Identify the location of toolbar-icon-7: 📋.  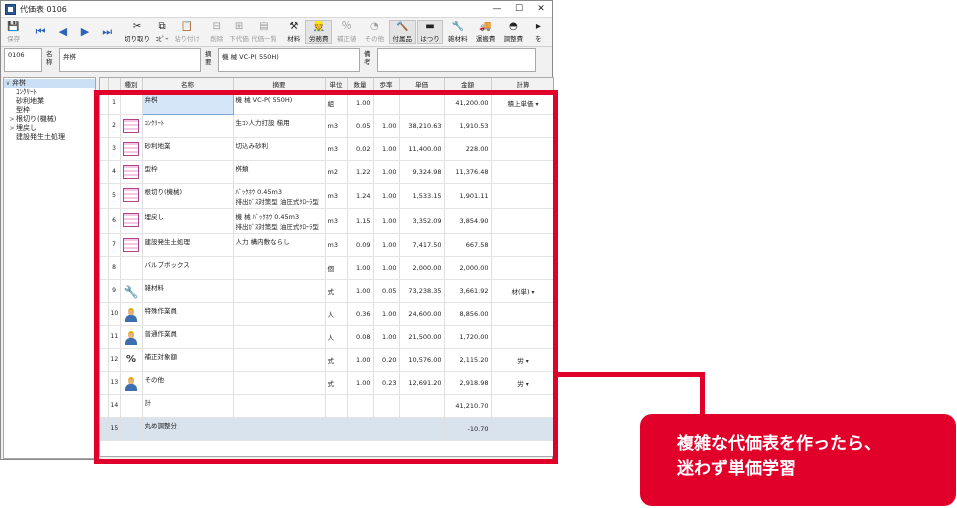
(187, 26).